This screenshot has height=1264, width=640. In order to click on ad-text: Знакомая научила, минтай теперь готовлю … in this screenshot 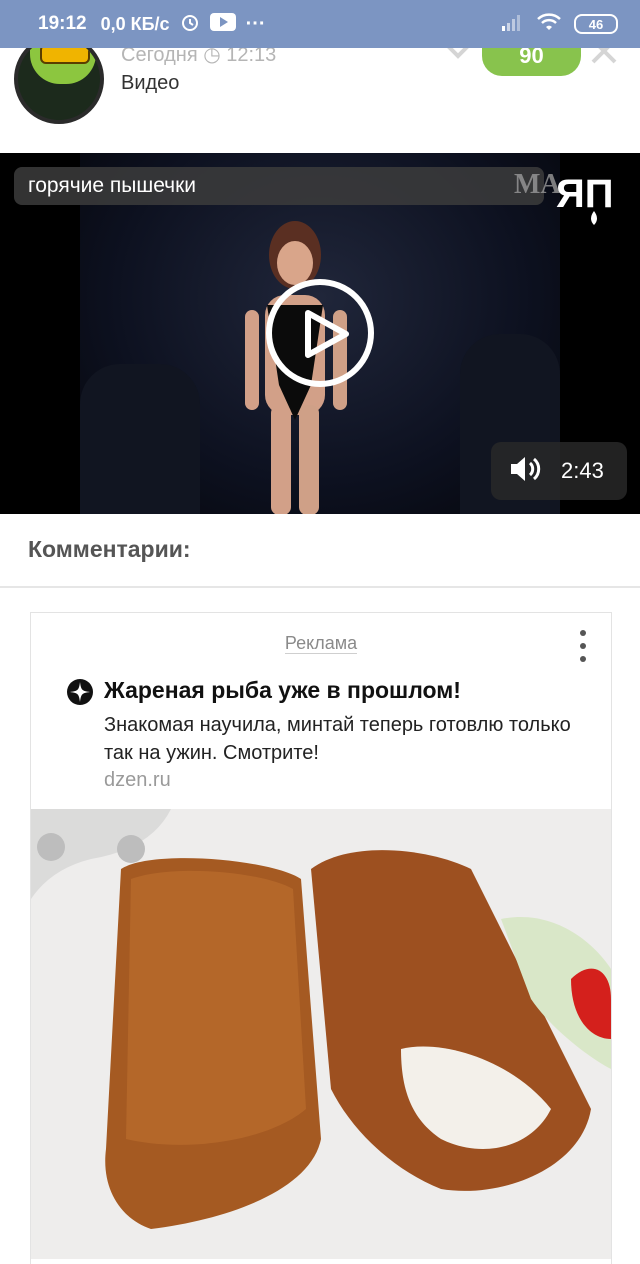, I will do `click(337, 739)`.